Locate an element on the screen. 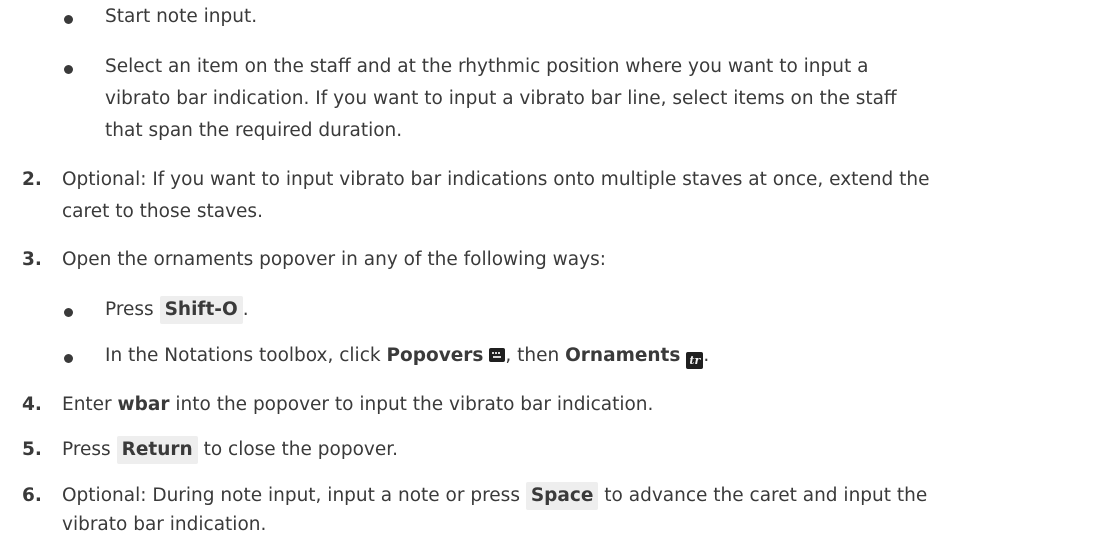 This screenshot has height=540, width=1109. step-text-line: caret to those staves. is located at coordinates (162, 211).